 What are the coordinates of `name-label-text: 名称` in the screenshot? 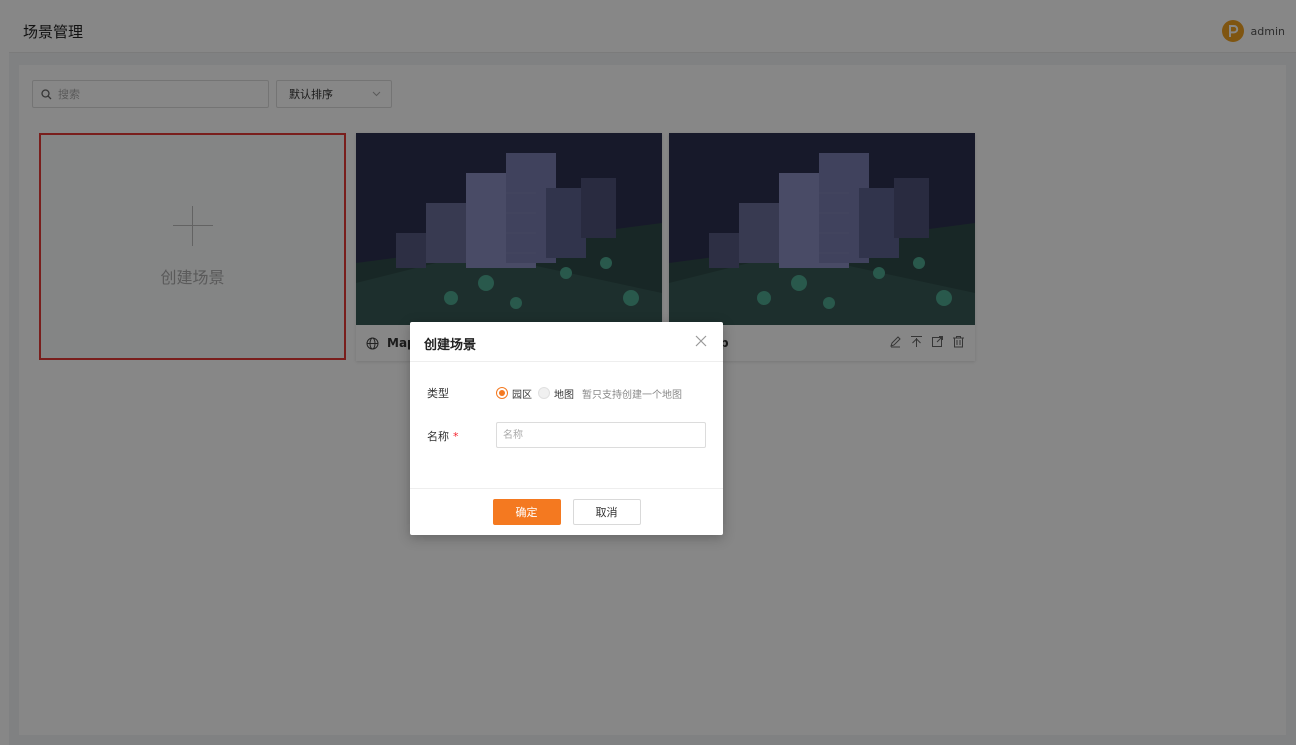 It's located at (438, 436).